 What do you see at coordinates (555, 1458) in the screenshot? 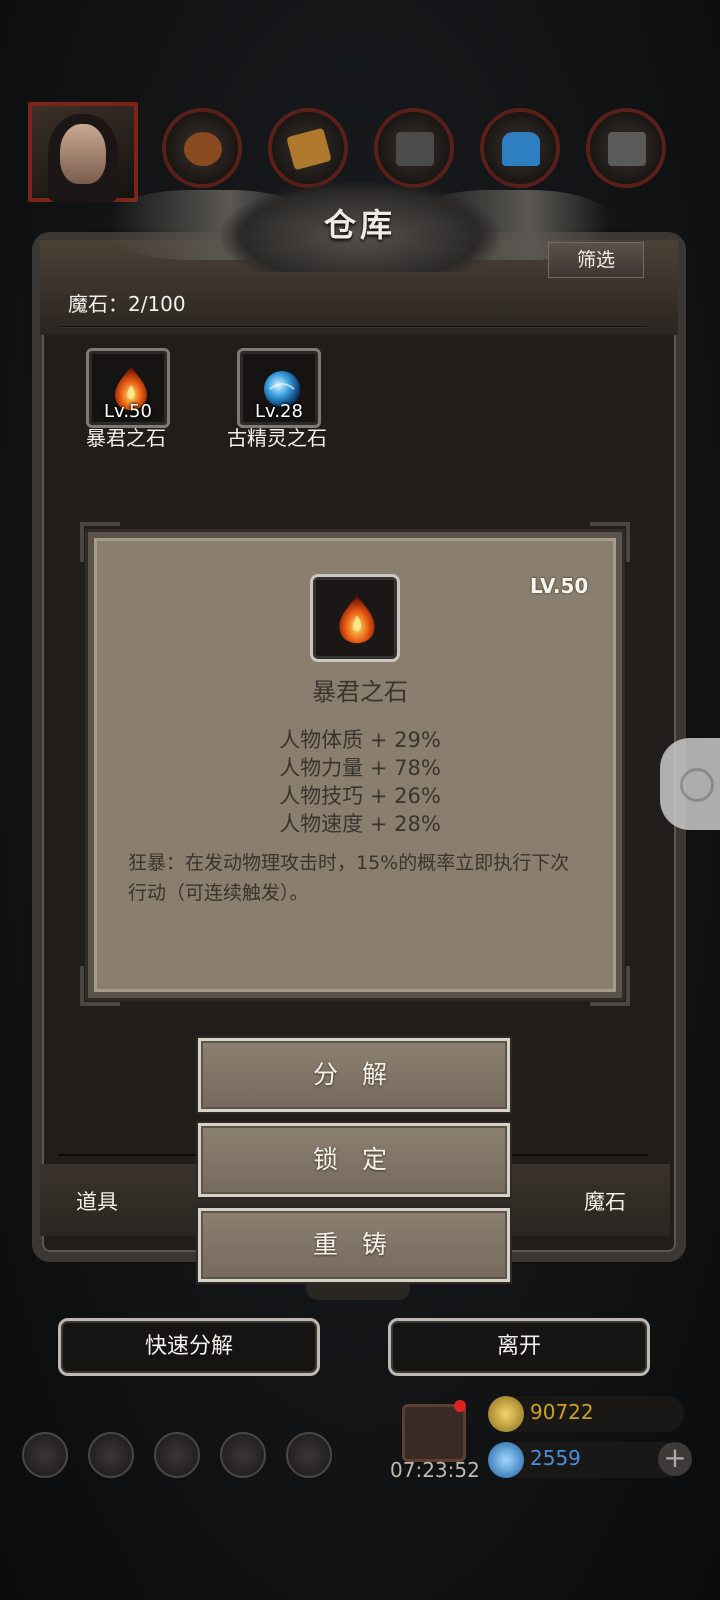
I see `gem-amount: 2559` at bounding box center [555, 1458].